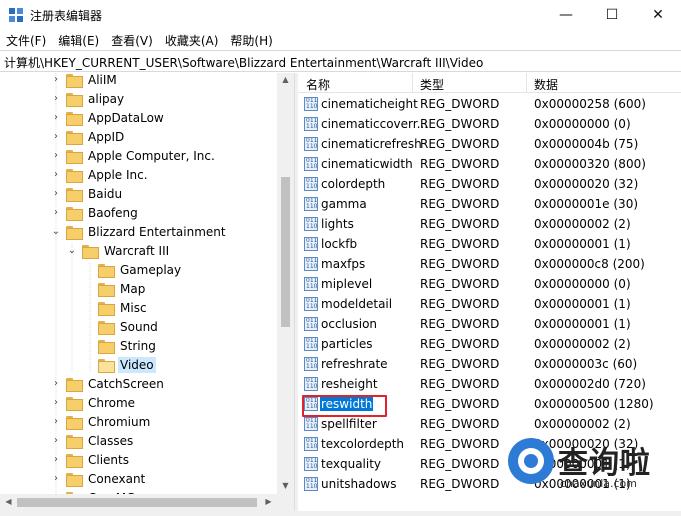  Describe the element at coordinates (268, 501) in the screenshot. I see `scroll-right-icon: ▶` at that location.